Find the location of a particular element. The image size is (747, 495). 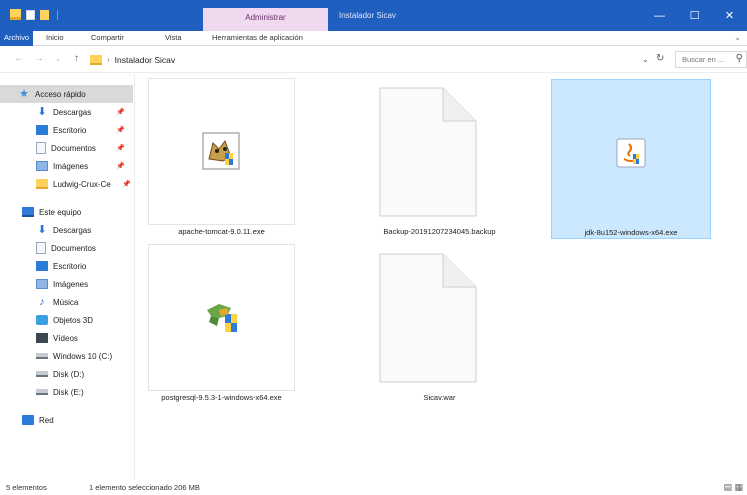

maximize-button: ☐ is located at coordinates (694, 15).